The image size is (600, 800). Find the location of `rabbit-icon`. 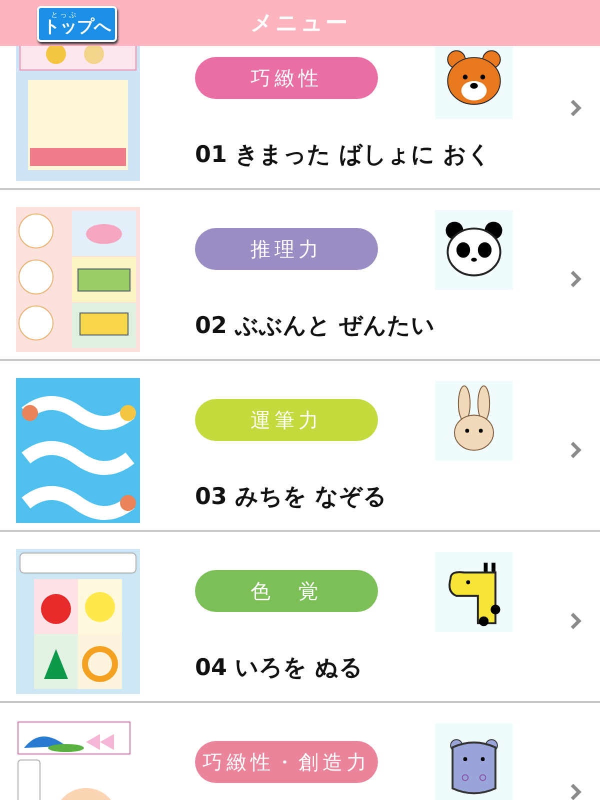

rabbit-icon is located at coordinates (474, 421).